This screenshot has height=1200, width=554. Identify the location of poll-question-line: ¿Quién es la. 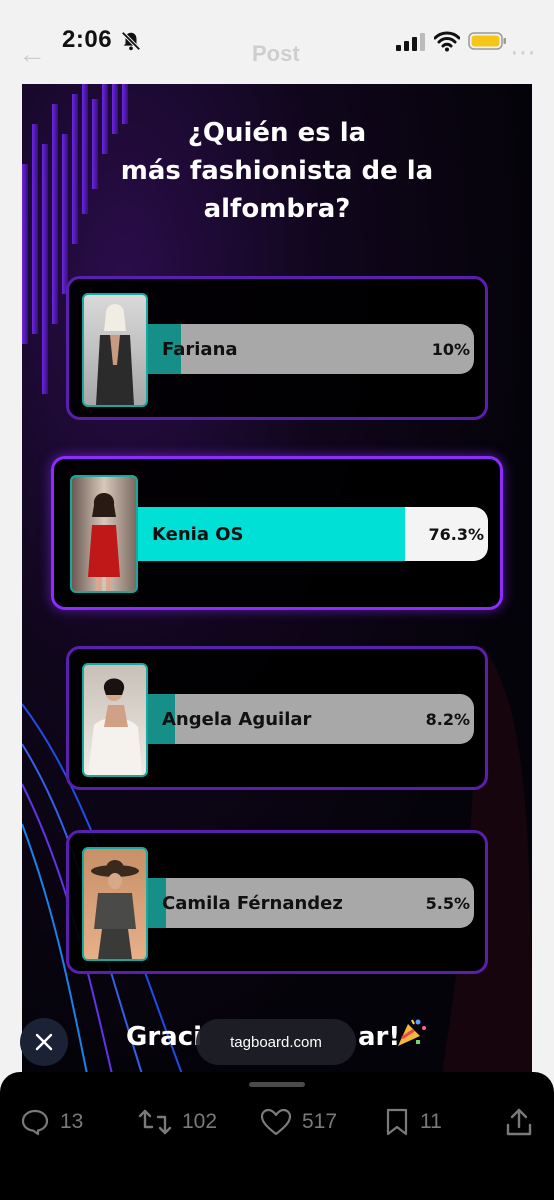
(277, 133).